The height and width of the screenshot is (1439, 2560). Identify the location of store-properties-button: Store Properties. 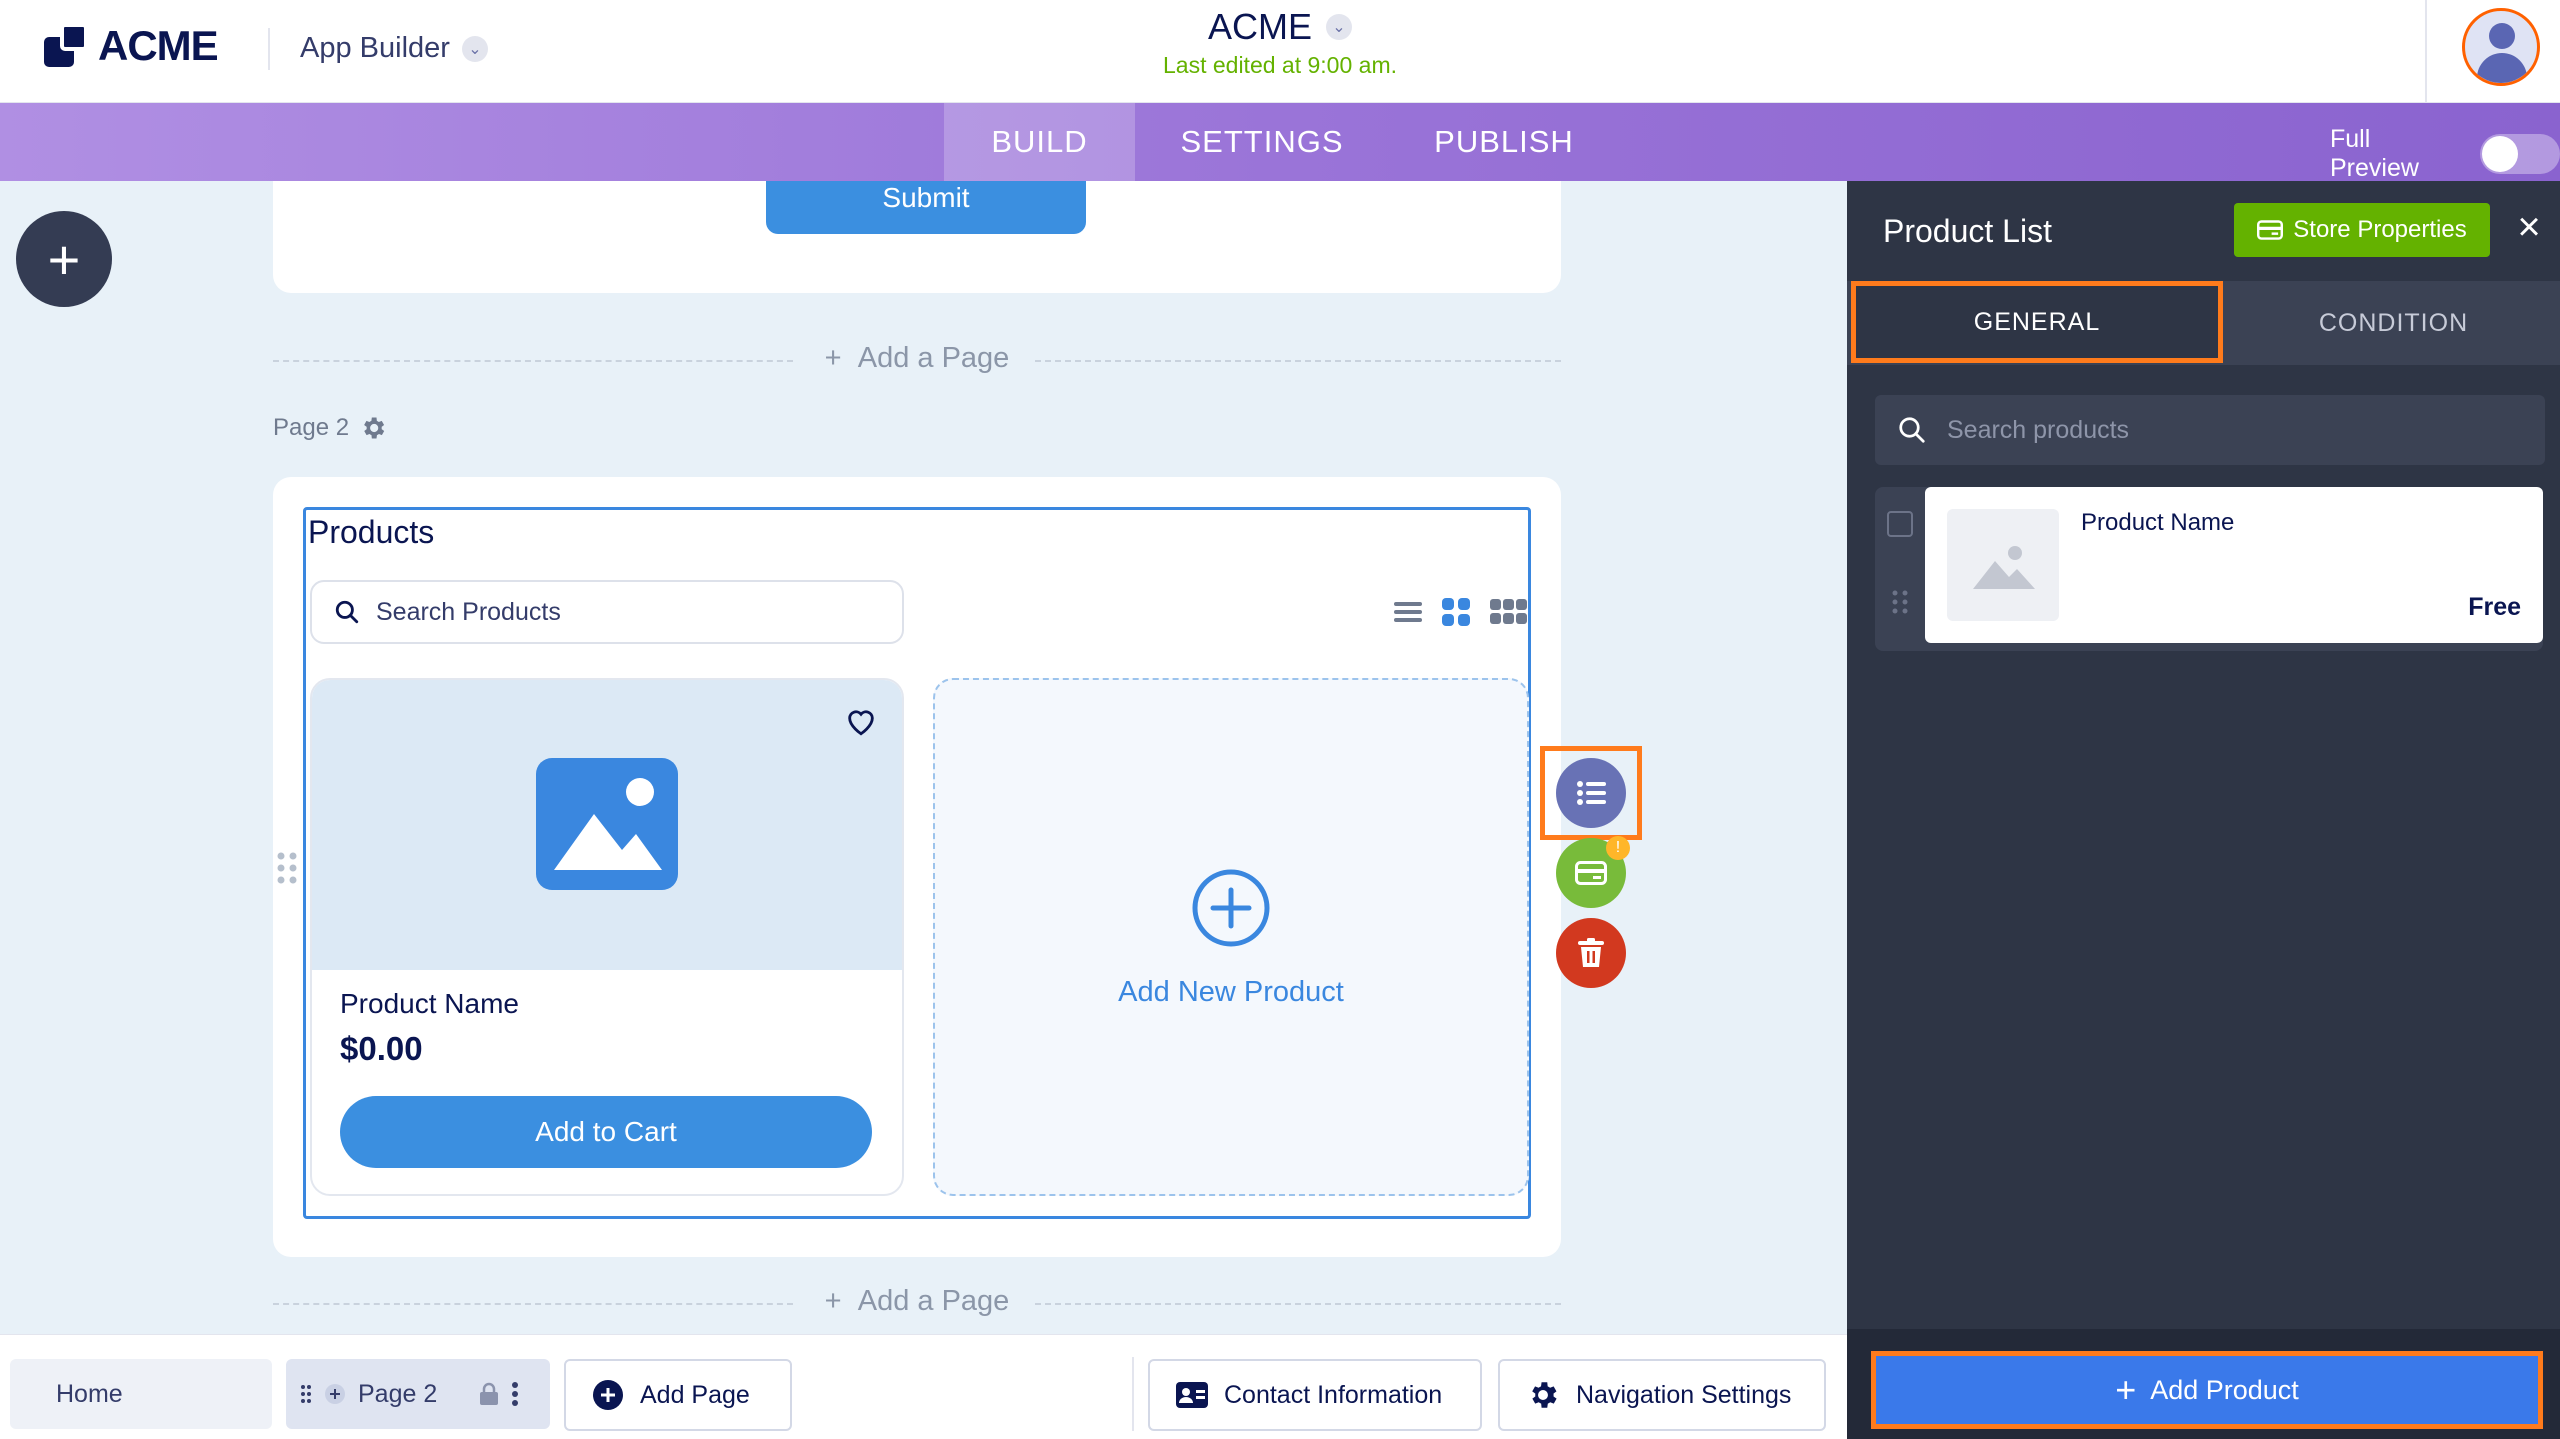
(2362, 230).